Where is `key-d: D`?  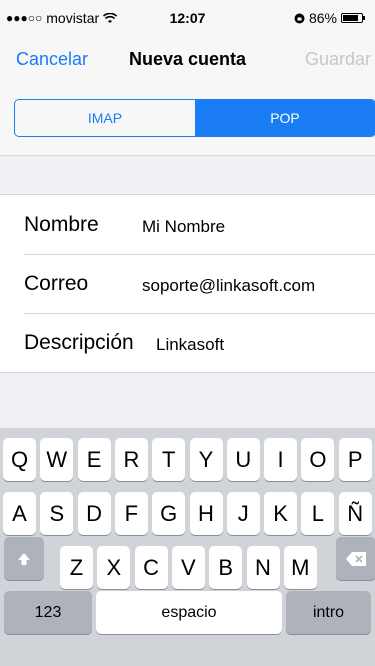
key-d: D is located at coordinates (94, 513).